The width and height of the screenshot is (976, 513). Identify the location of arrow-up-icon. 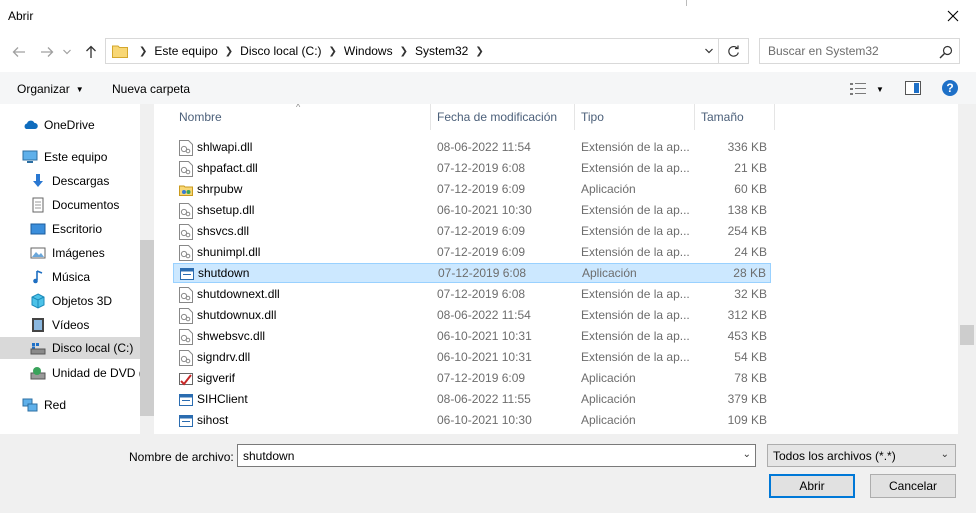
(91, 51).